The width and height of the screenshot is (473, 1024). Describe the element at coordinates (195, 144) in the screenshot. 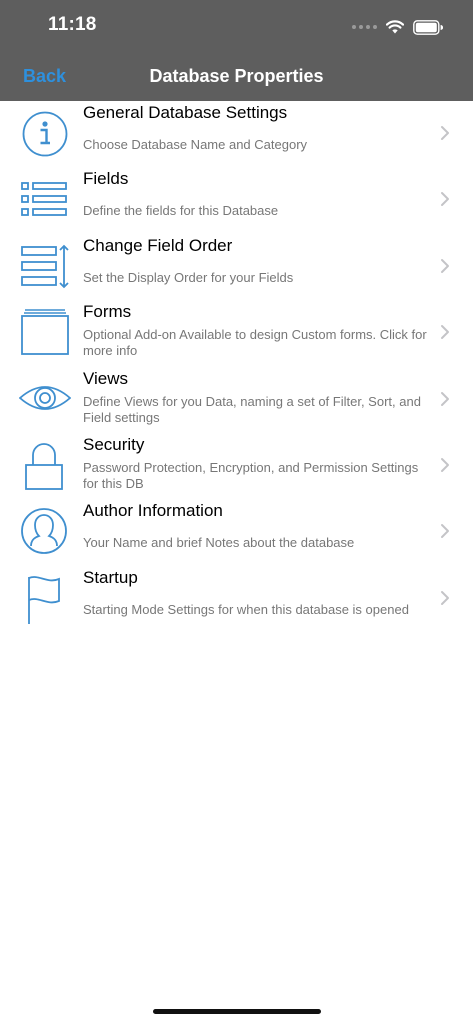

I see `item-subtitle: Choose Database Name and Category` at that location.